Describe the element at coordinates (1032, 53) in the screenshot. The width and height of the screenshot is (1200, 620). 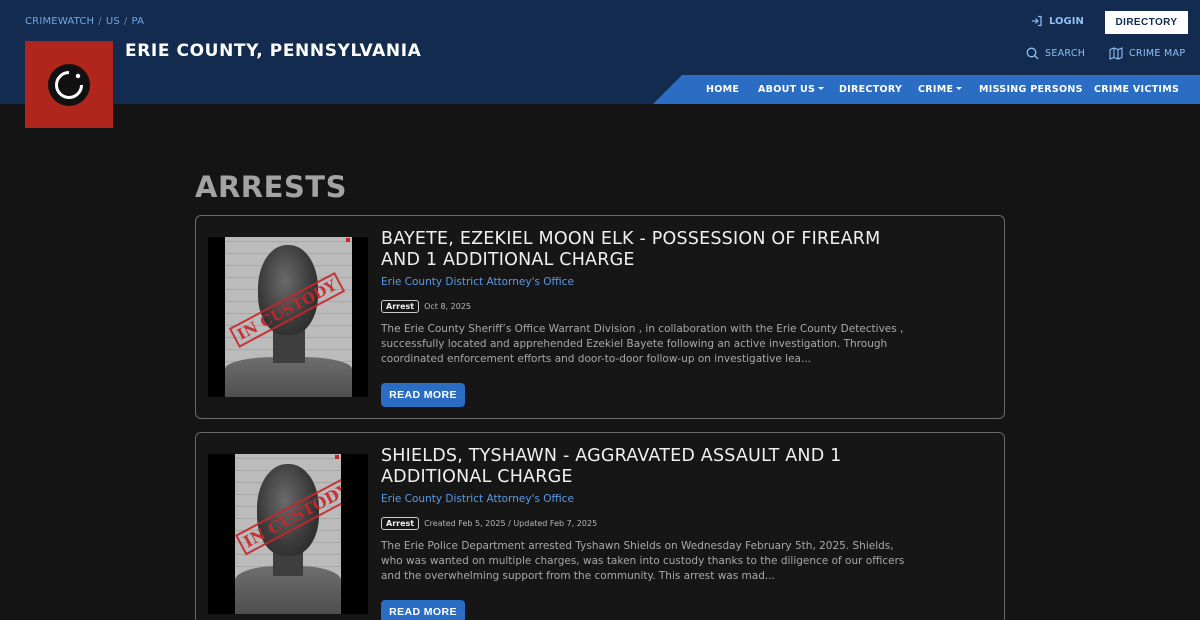
I see `search-icon` at that location.